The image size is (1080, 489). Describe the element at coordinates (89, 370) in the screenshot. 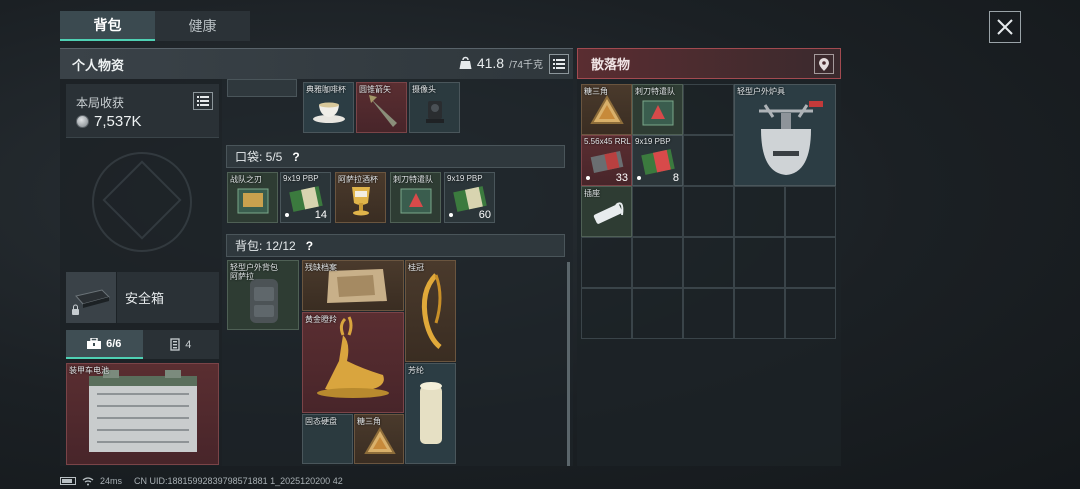

I see `item-name: 装甲车电池` at that location.